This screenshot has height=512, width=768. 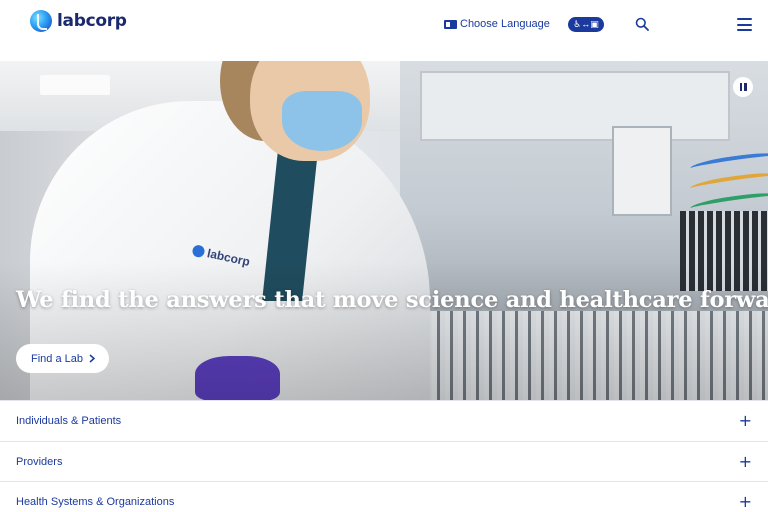 What do you see at coordinates (92, 21) in the screenshot?
I see `logo-text: labcorp` at bounding box center [92, 21].